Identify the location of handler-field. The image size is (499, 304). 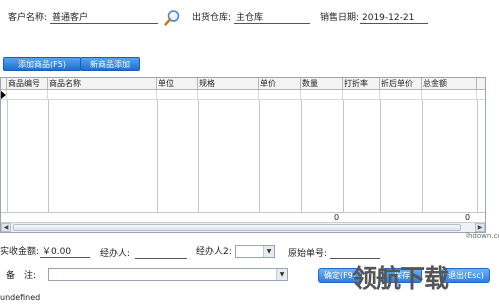
(161, 253).